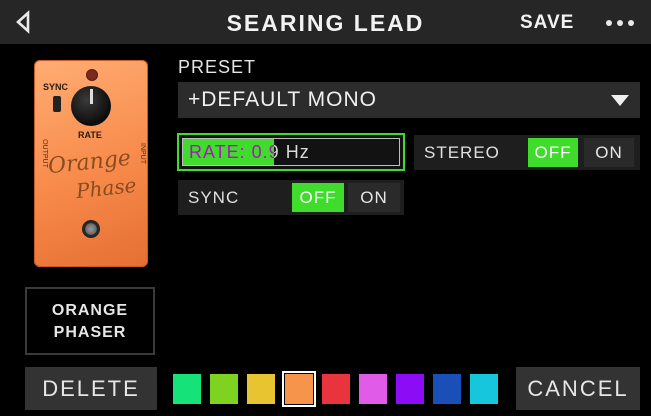 Image resolution: width=651 pixels, height=416 pixels. I want to click on color-swatch-orange, so click(299, 389).